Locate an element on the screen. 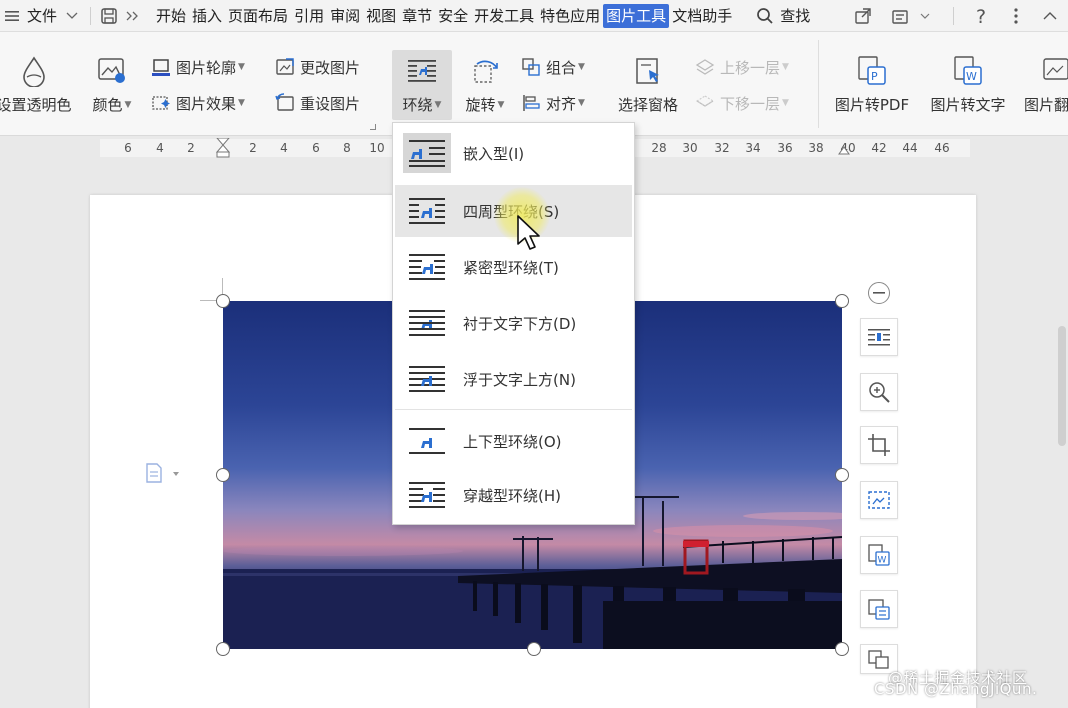 The width and height of the screenshot is (1068, 708). rotate-button: 旋转 ▼ is located at coordinates (485, 84).